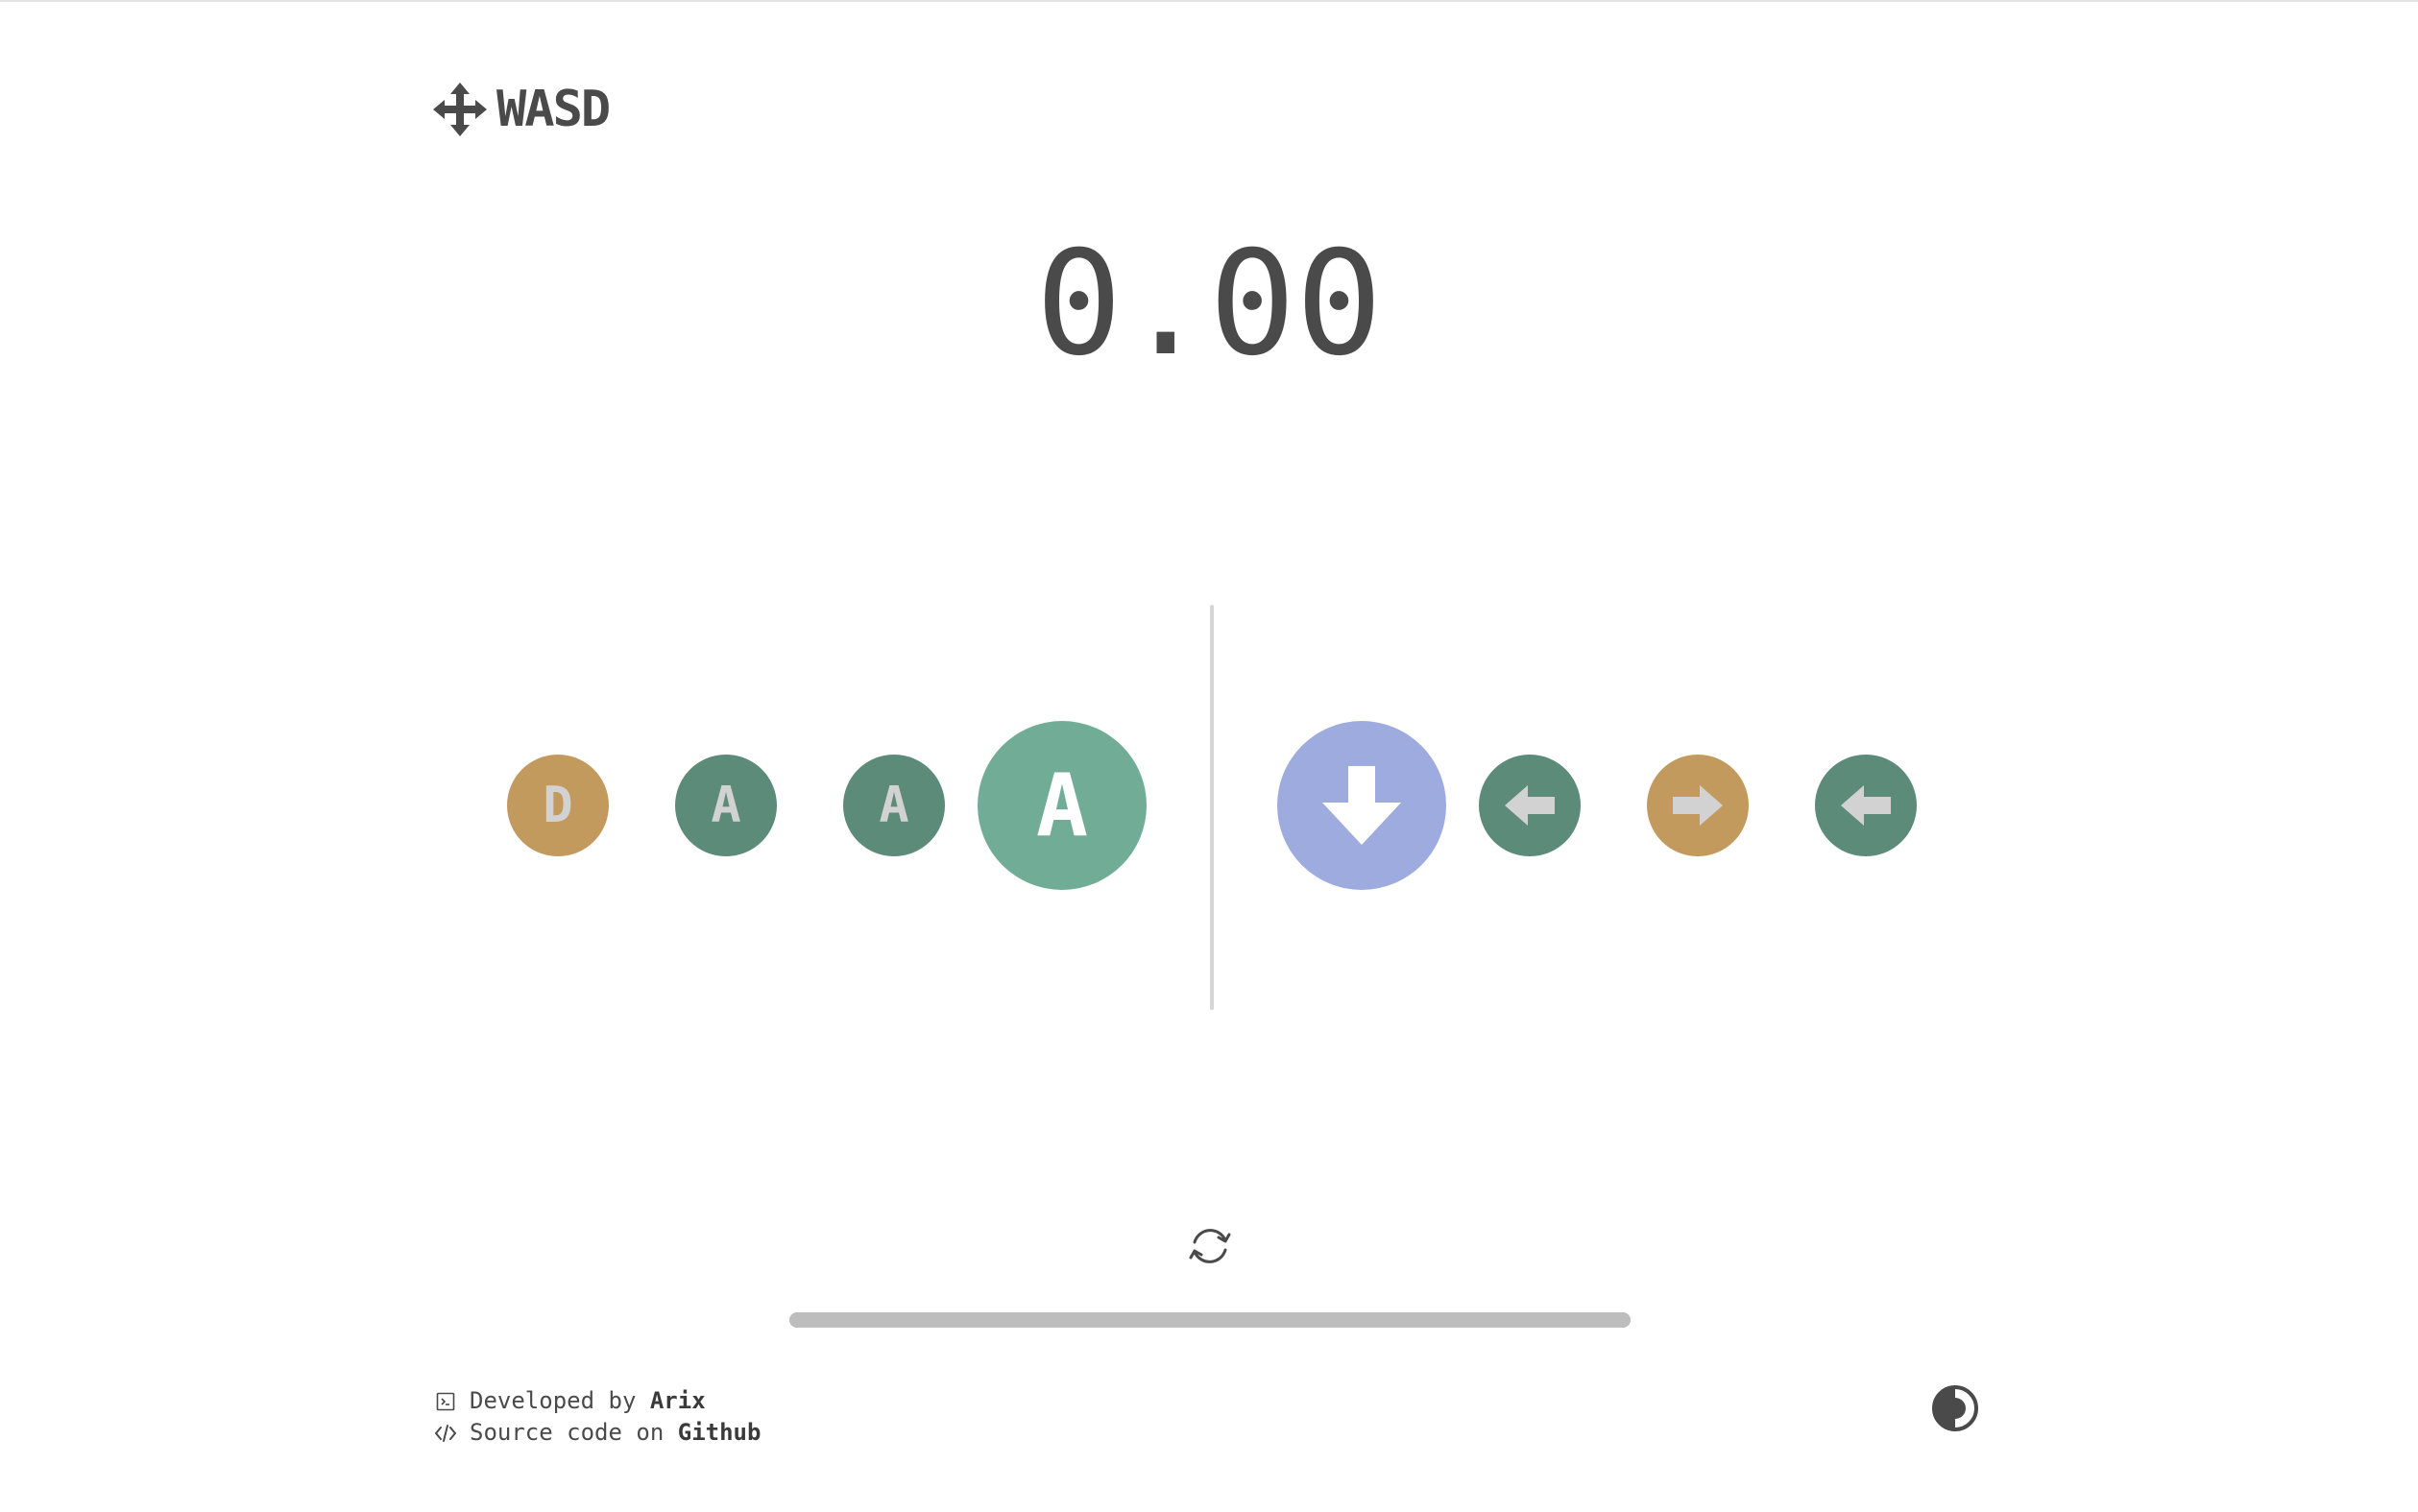 This screenshot has width=2418, height=1512. Describe the element at coordinates (445, 1433) in the screenshot. I see `code-icon` at that location.